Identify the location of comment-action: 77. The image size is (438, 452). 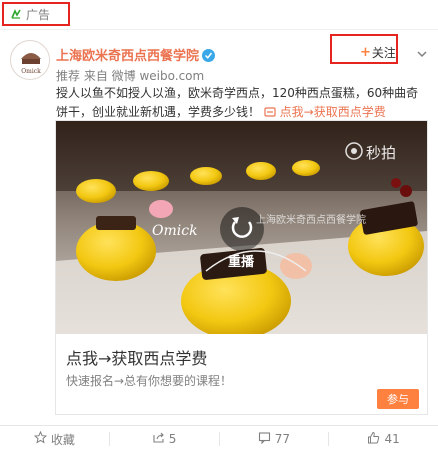
(274, 439).